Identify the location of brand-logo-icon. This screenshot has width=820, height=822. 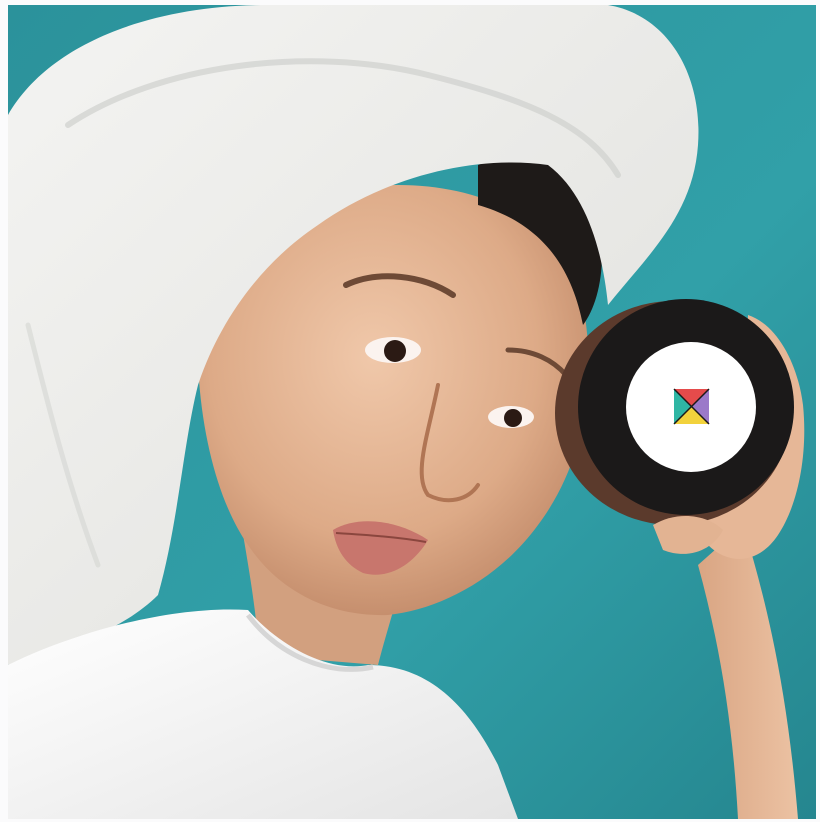
(691, 406).